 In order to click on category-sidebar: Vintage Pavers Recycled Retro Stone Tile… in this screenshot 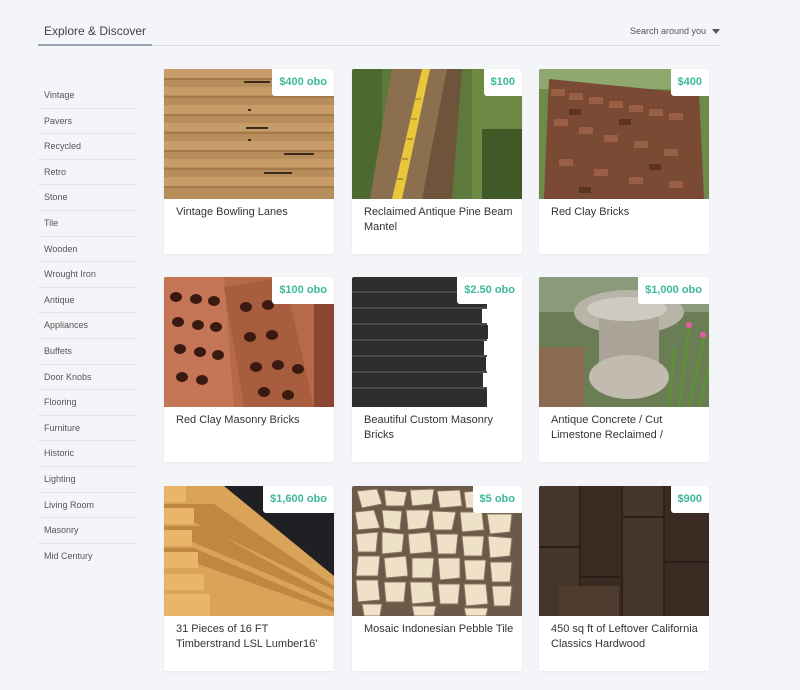, I will do `click(87, 326)`.